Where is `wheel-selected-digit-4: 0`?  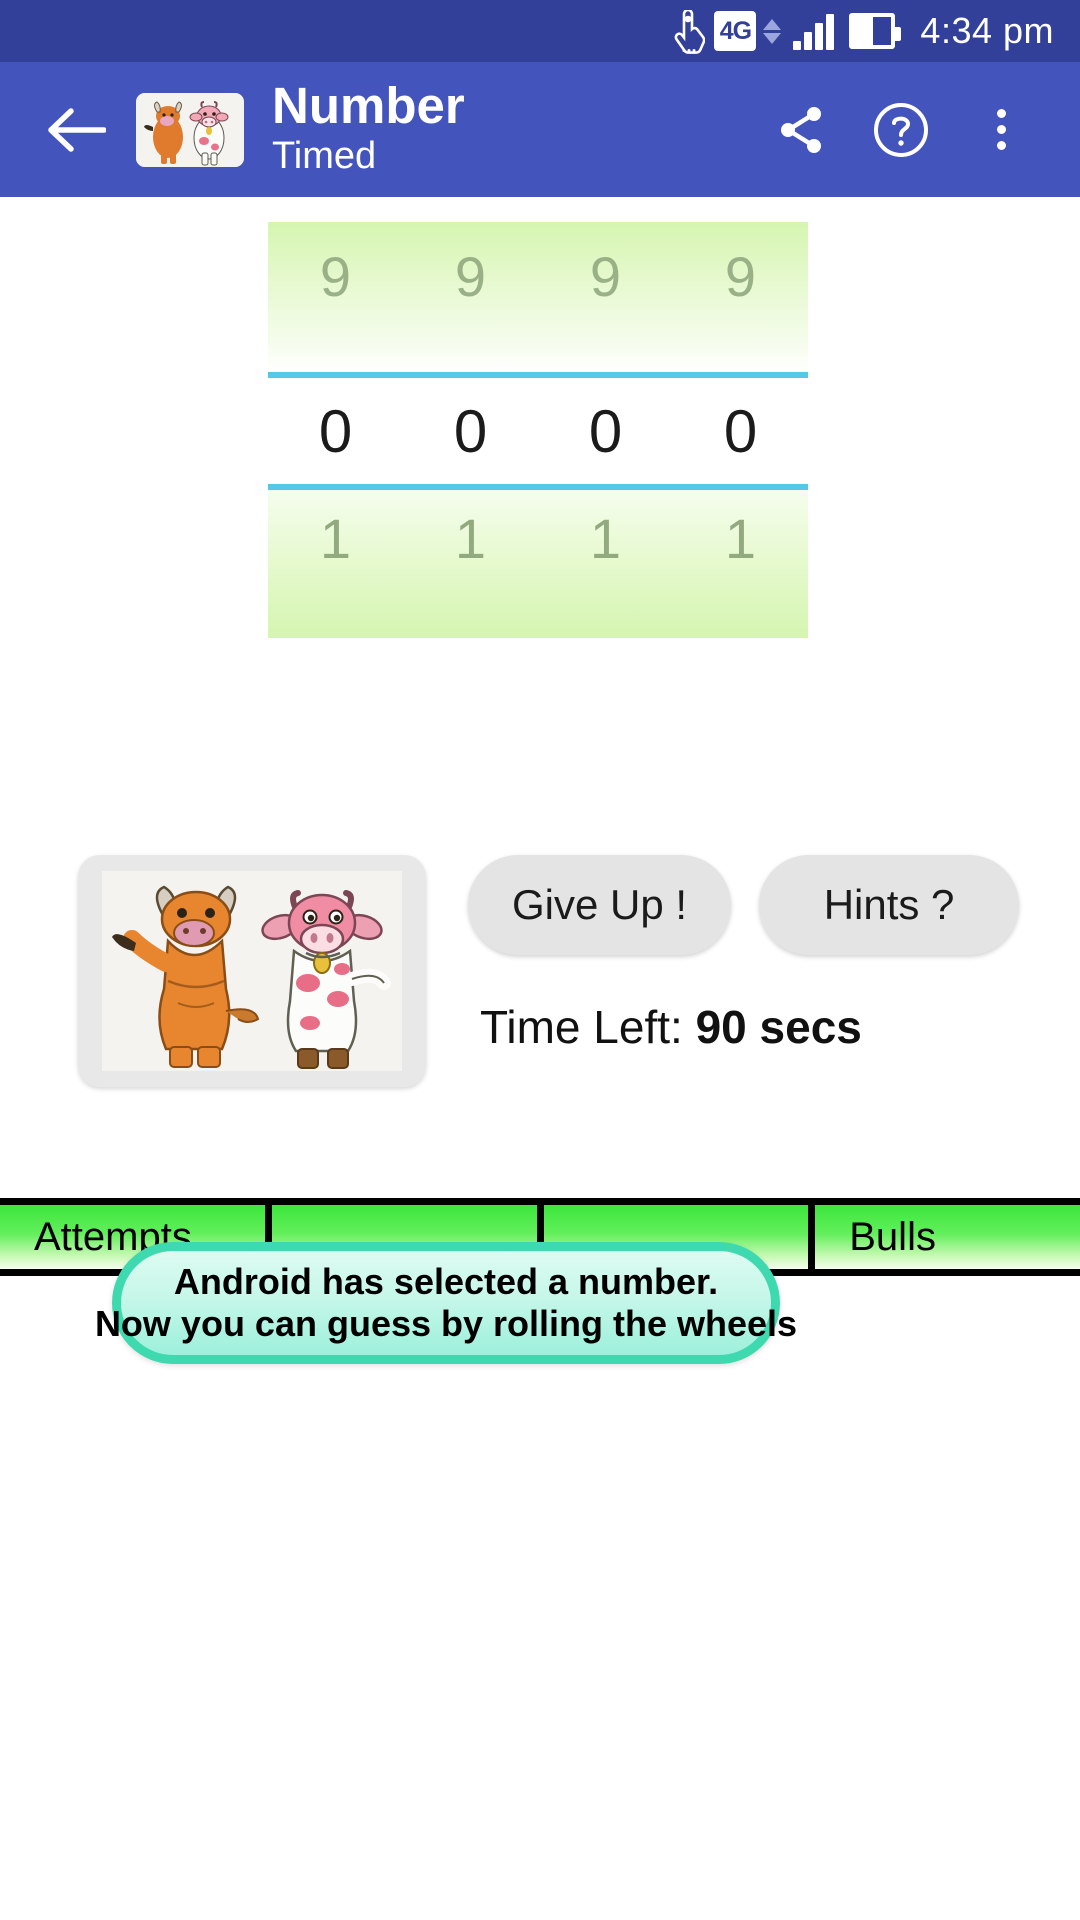 wheel-selected-digit-4: 0 is located at coordinates (740, 431).